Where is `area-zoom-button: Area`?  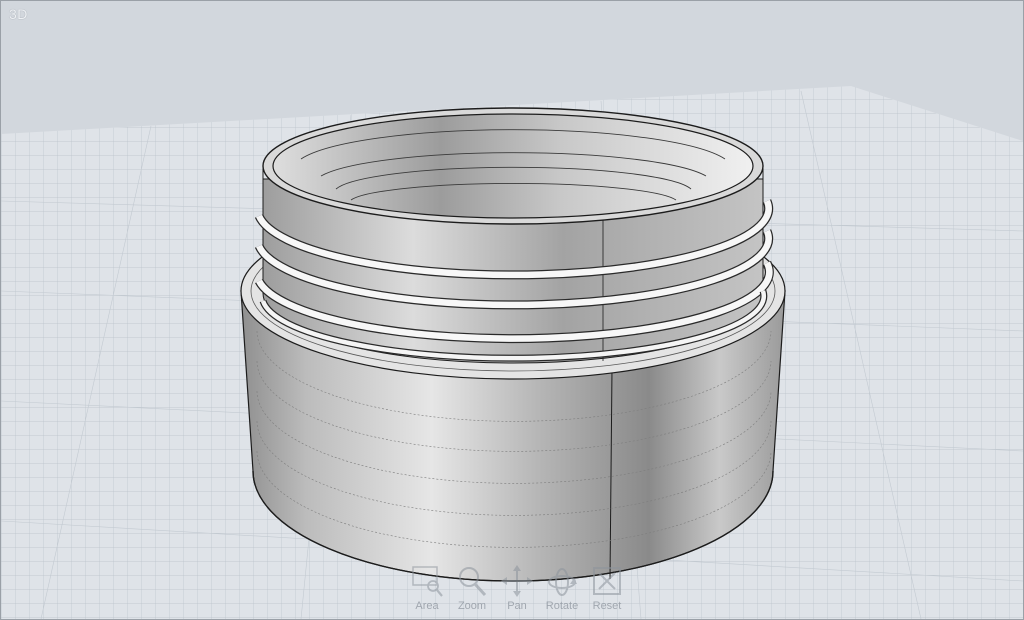 area-zoom-button: Area is located at coordinates (427, 588).